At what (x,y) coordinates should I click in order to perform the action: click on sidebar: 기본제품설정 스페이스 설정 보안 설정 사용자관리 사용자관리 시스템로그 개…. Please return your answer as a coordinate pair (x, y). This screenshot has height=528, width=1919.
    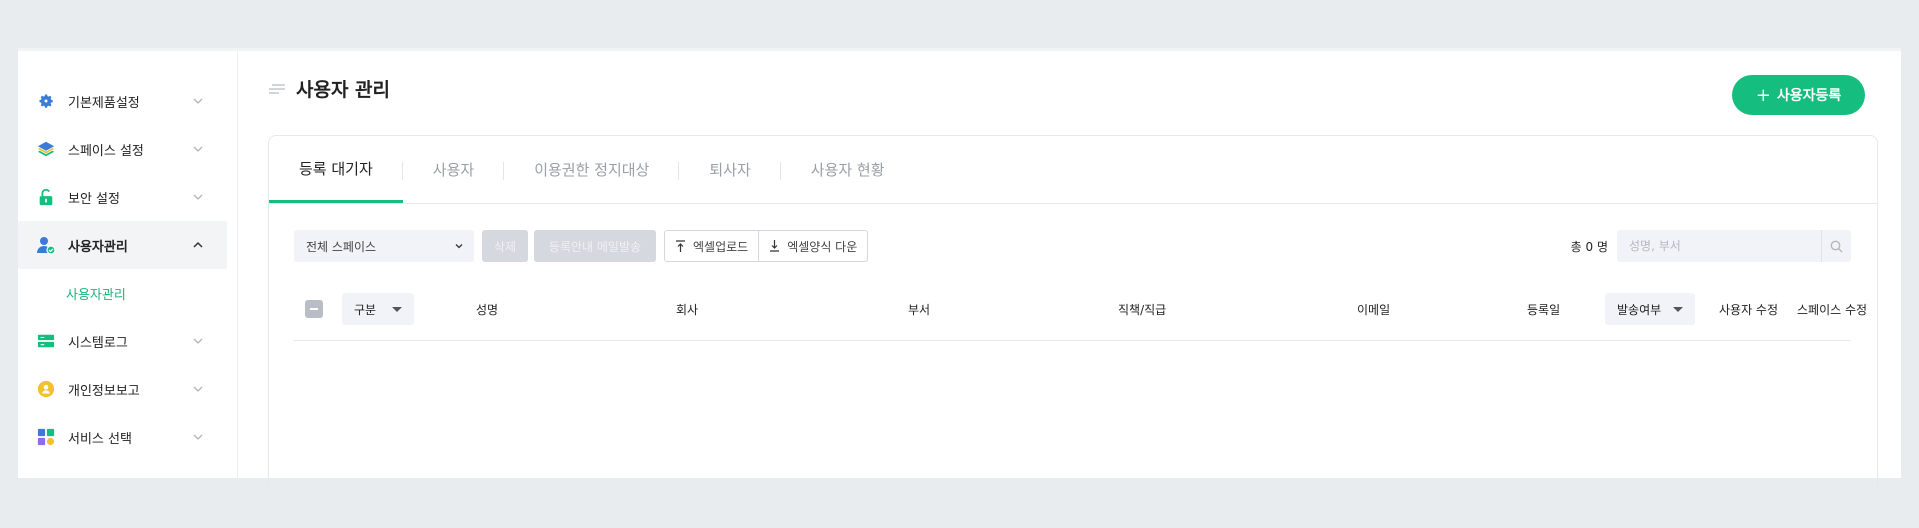
    Looking at the image, I should click on (128, 266).